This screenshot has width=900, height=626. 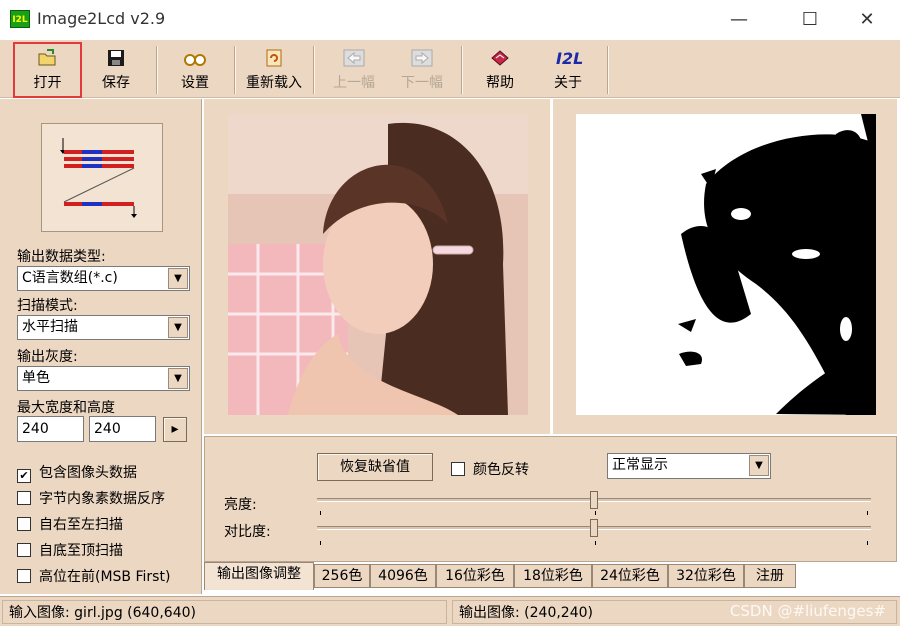 I want to click on i2l-logo-icon: I2L, so click(x=570, y=58).